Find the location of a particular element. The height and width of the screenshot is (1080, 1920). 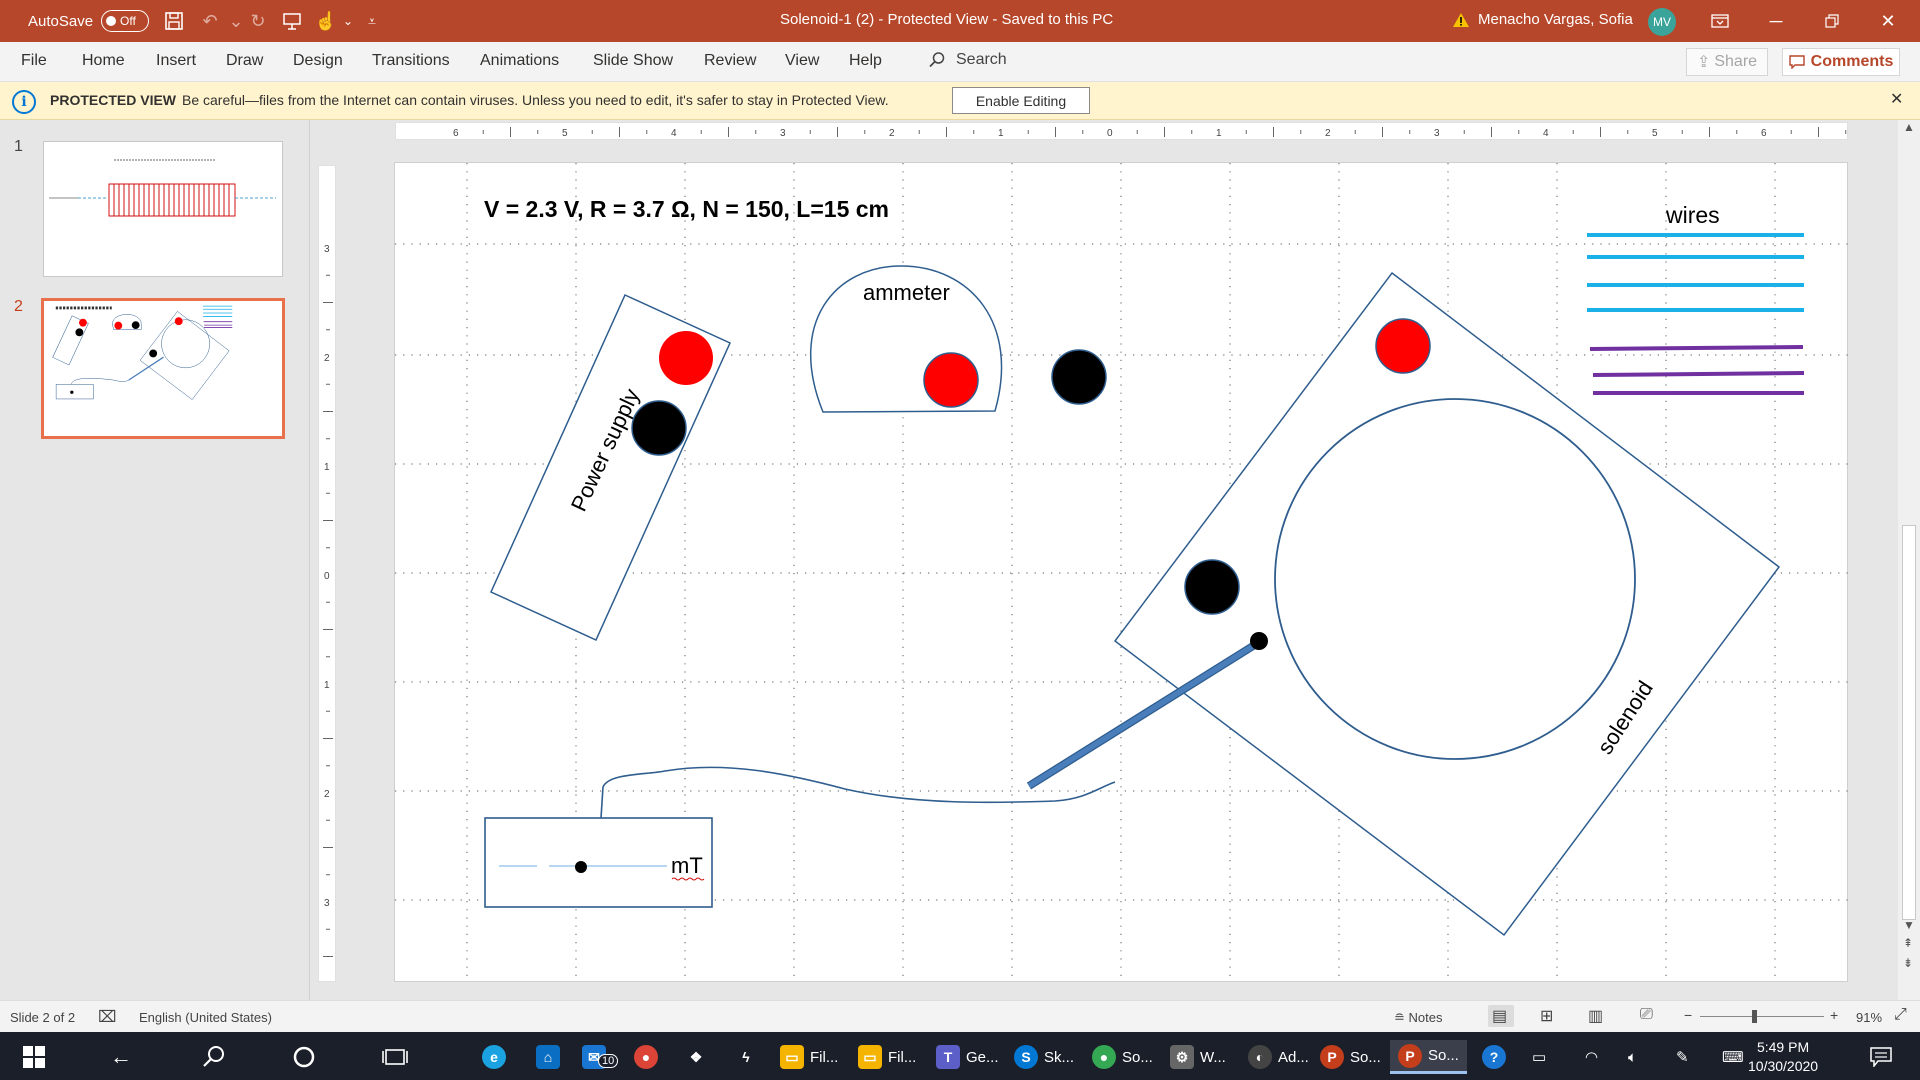

zoom-level: 91% is located at coordinates (1869, 1017).